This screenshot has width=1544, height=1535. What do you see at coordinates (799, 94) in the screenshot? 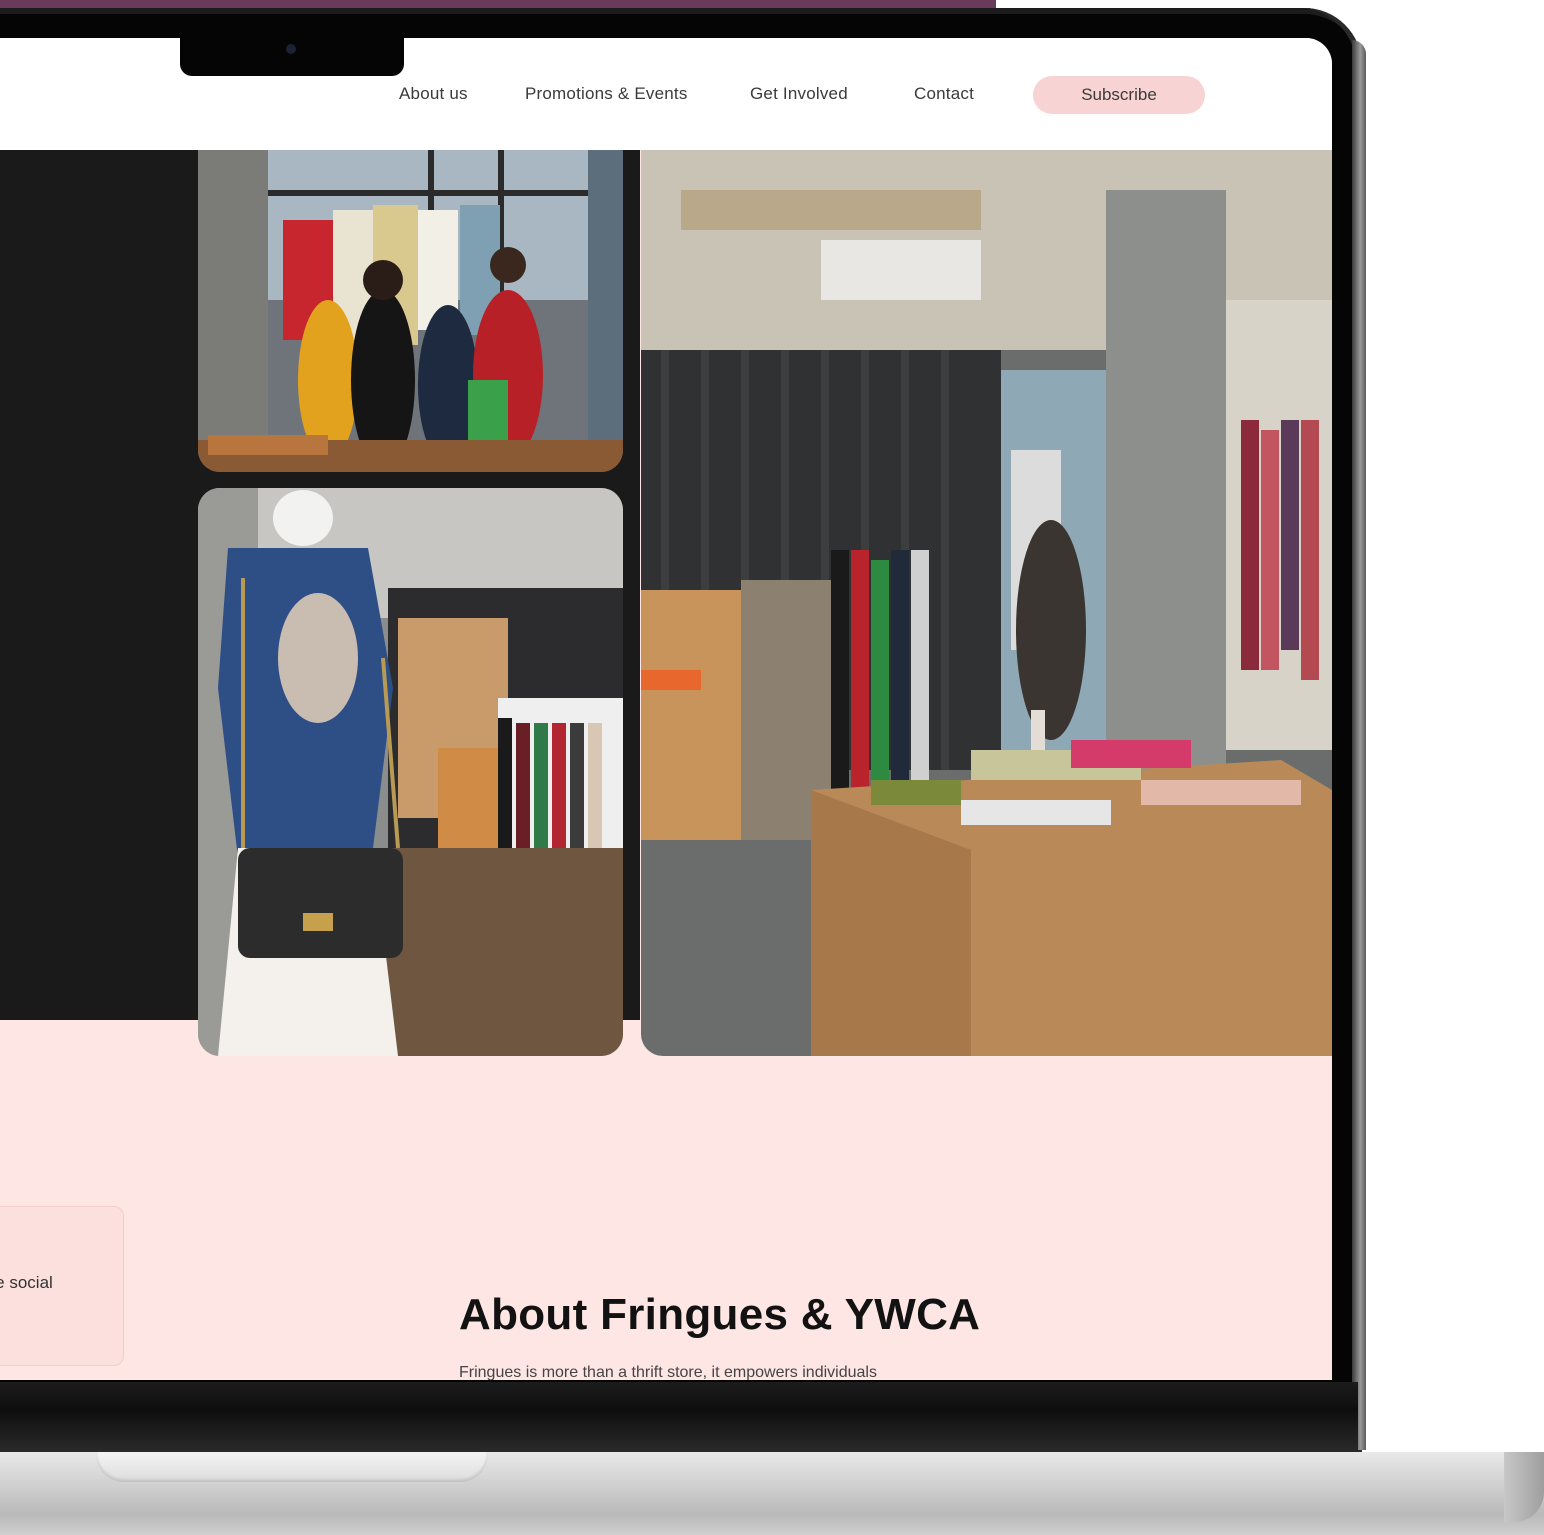
I see `nav-get-involved: Get Involved` at bounding box center [799, 94].